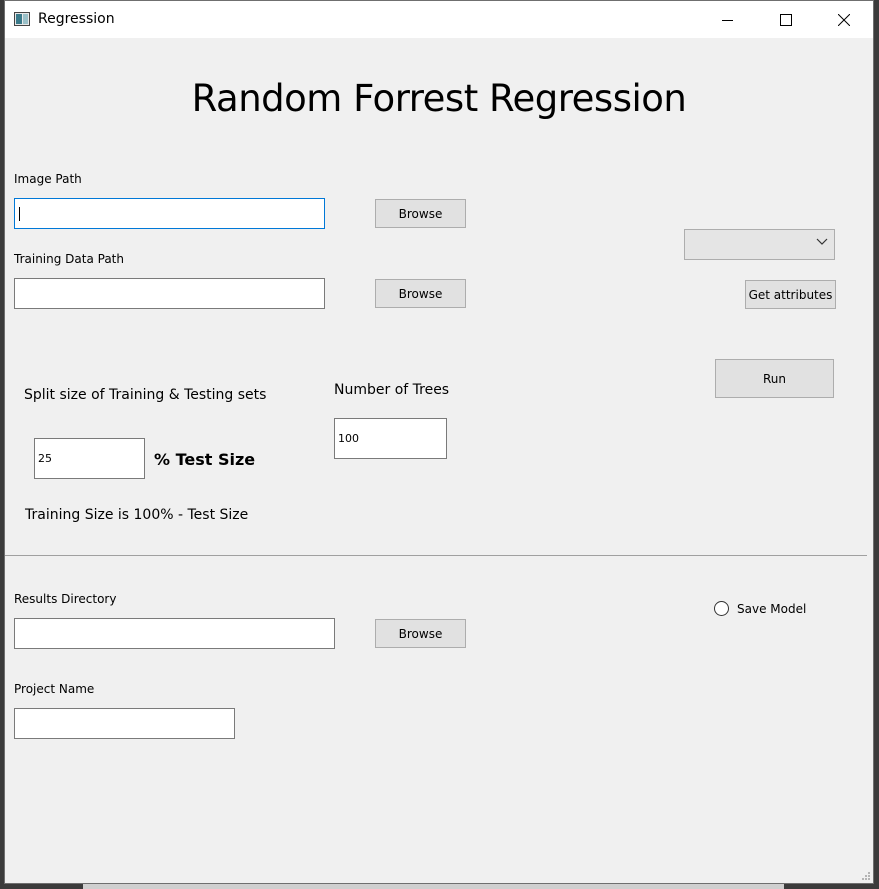  I want to click on horizontal-scrollbar, so click(433, 886).